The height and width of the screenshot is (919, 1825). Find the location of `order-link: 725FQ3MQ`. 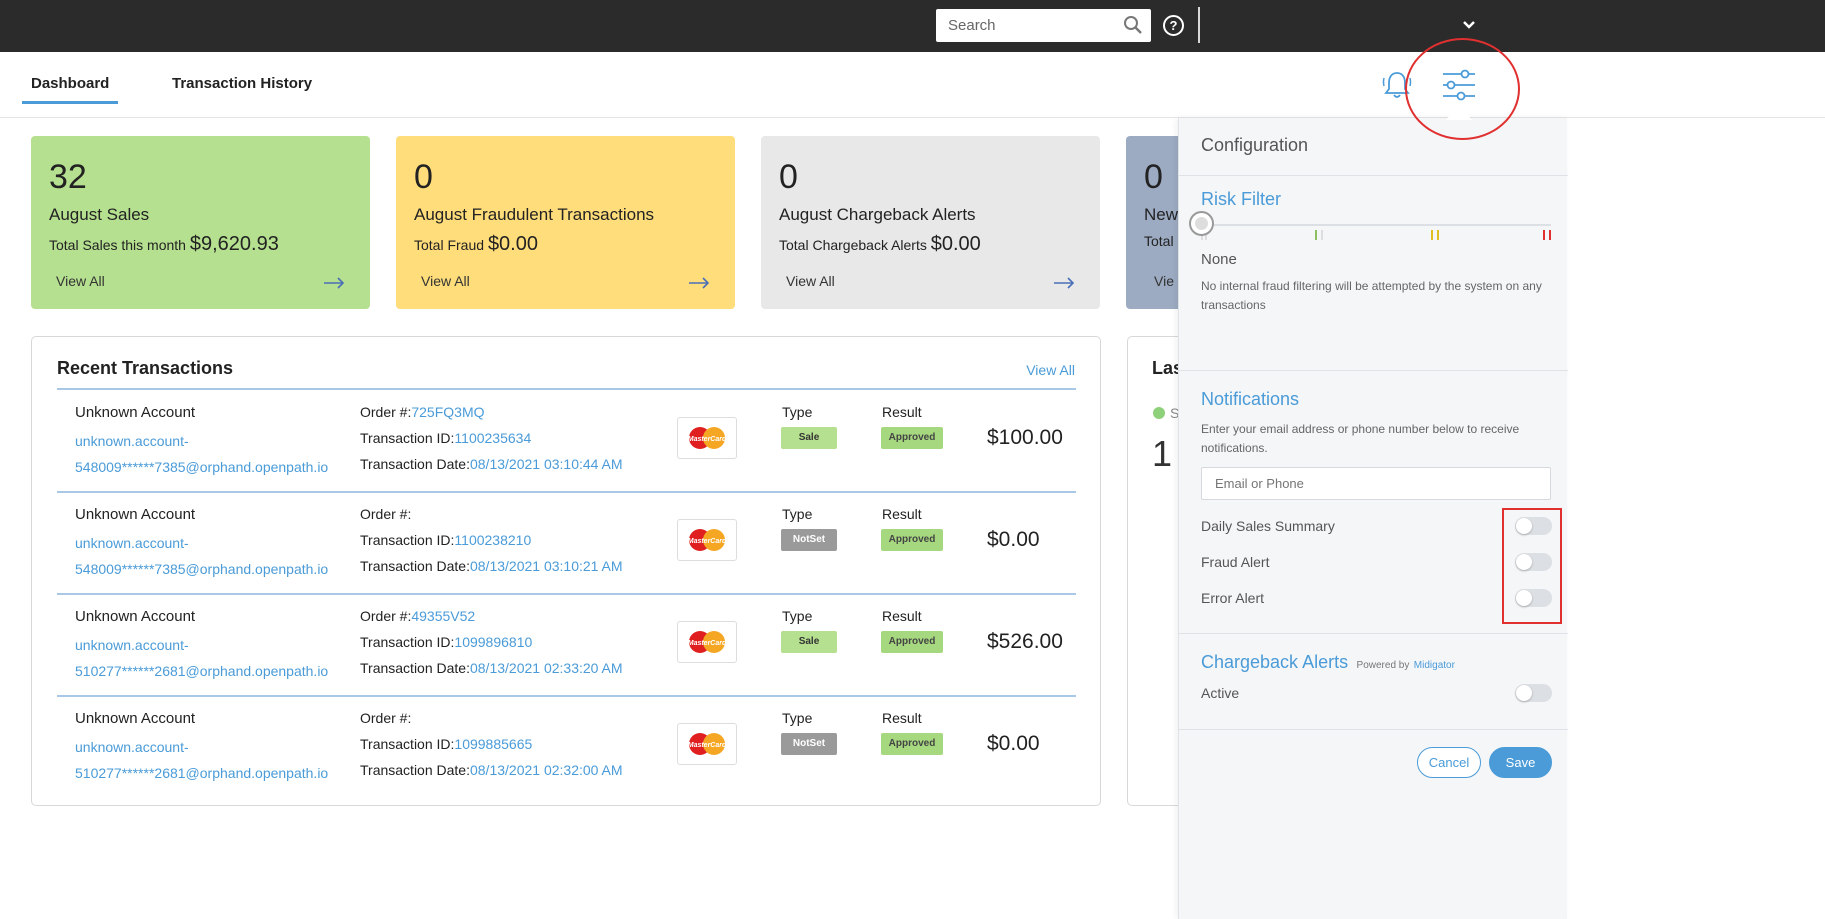

order-link: 725FQ3MQ is located at coordinates (447, 412).